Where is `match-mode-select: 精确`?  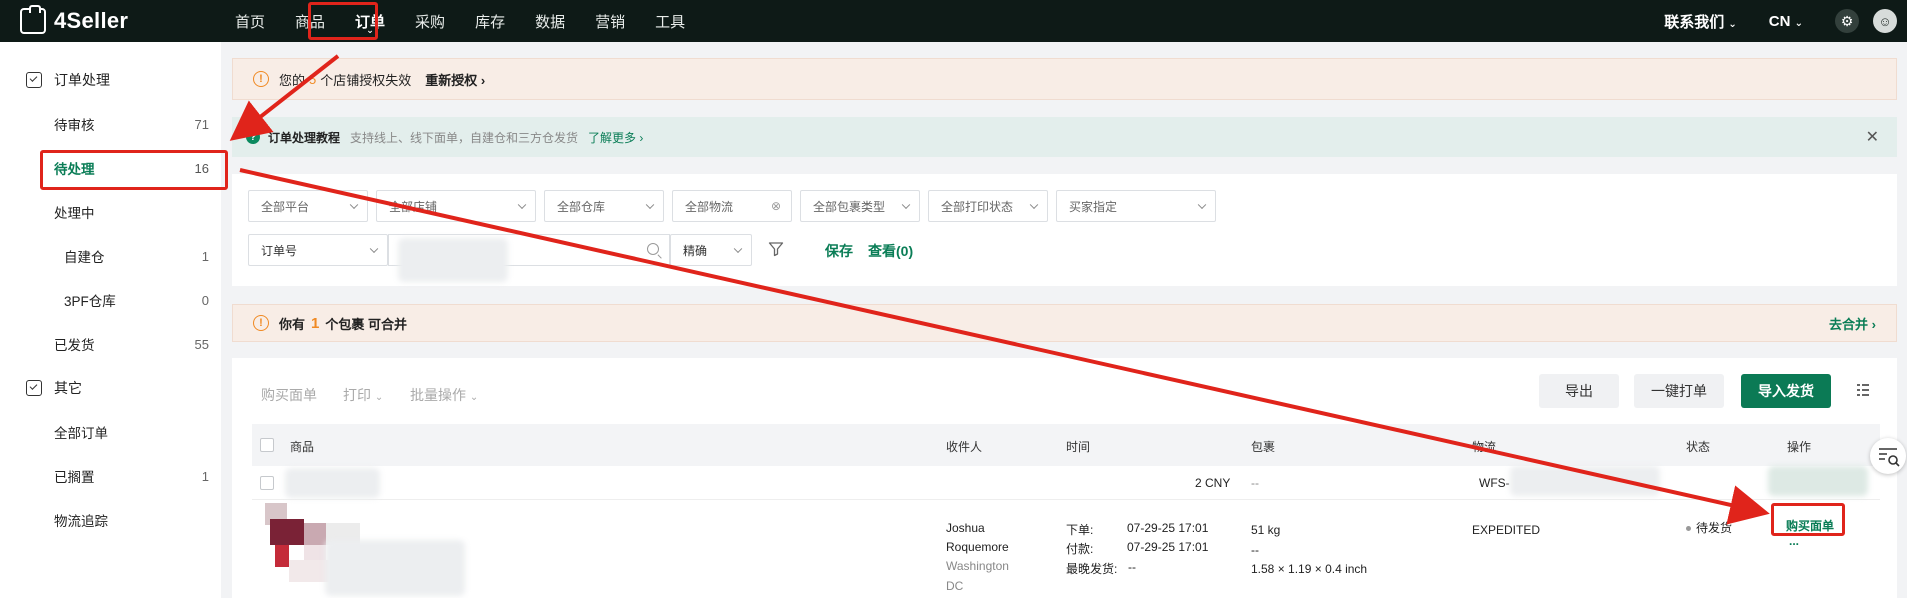
match-mode-select: 精确 is located at coordinates (711, 250).